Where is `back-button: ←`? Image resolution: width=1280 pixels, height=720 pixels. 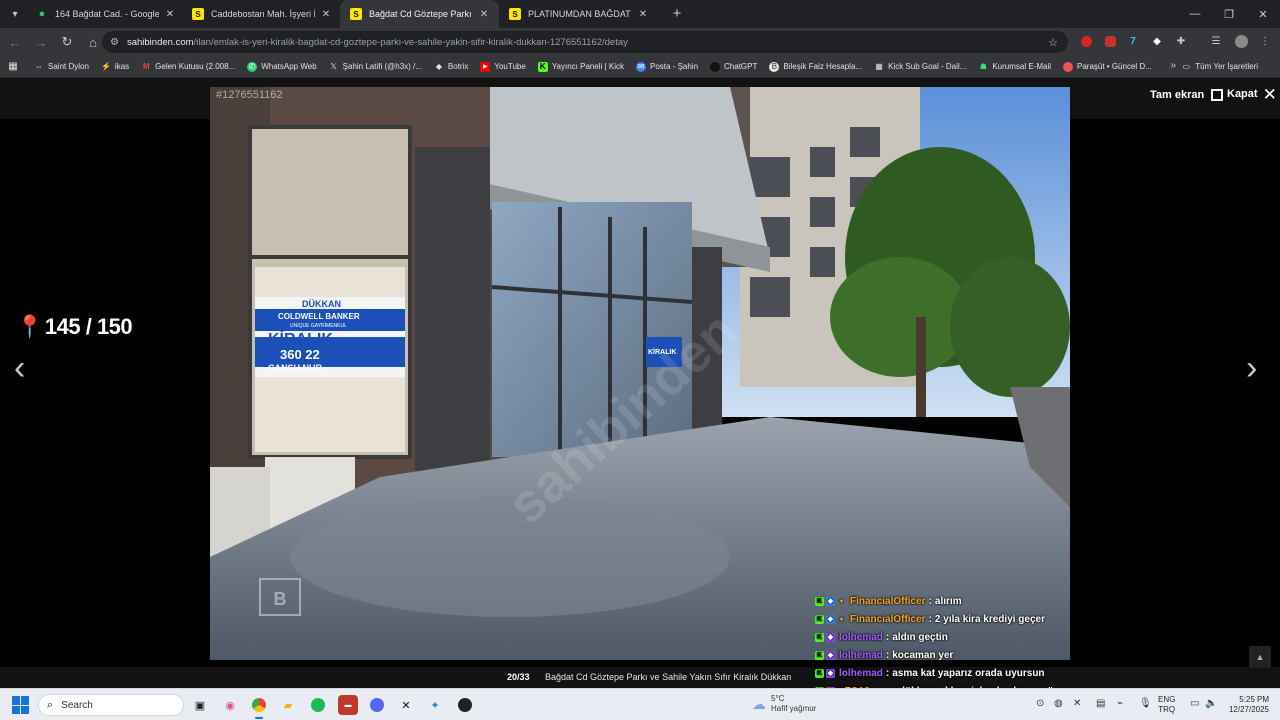 back-button: ← is located at coordinates (15, 42).